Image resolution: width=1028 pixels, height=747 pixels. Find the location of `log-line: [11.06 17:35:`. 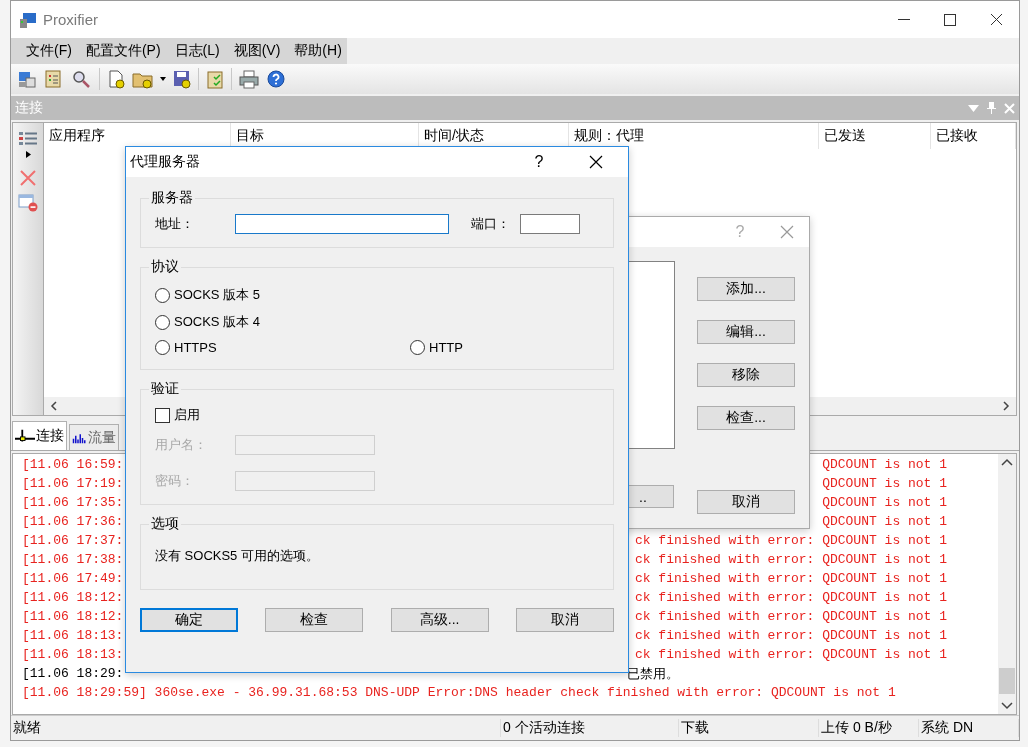

log-line: [11.06 17:35: is located at coordinates (73, 502).